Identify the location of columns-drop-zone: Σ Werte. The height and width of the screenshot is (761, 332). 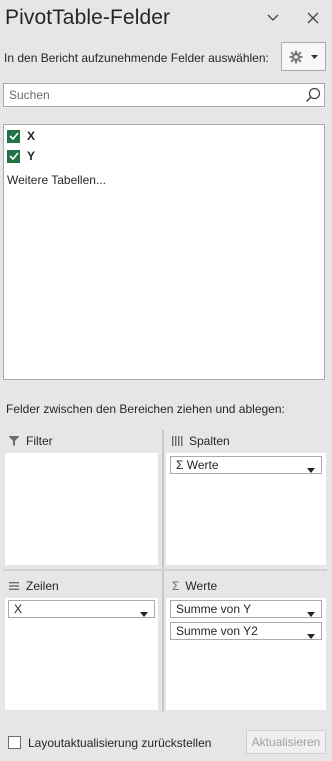
(246, 509).